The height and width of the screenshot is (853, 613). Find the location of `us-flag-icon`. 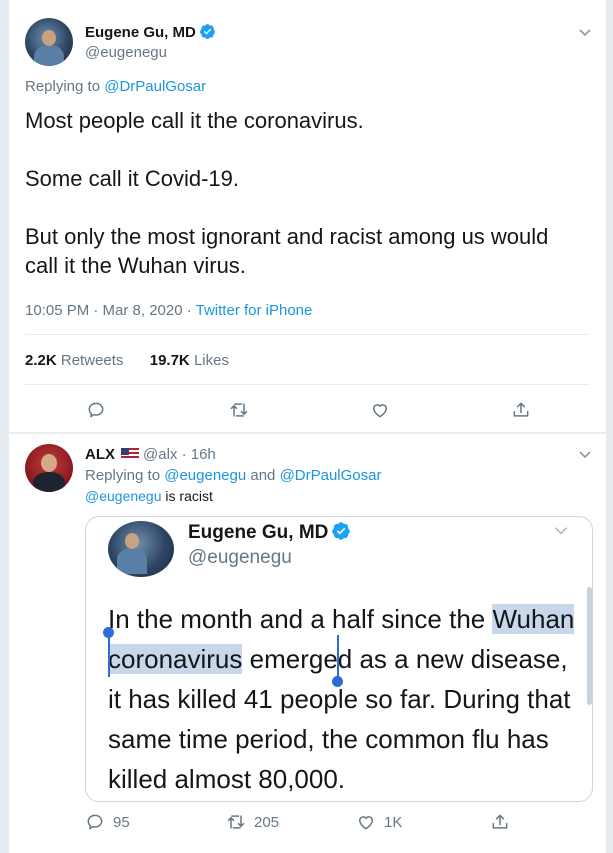

us-flag-icon is located at coordinates (130, 454).